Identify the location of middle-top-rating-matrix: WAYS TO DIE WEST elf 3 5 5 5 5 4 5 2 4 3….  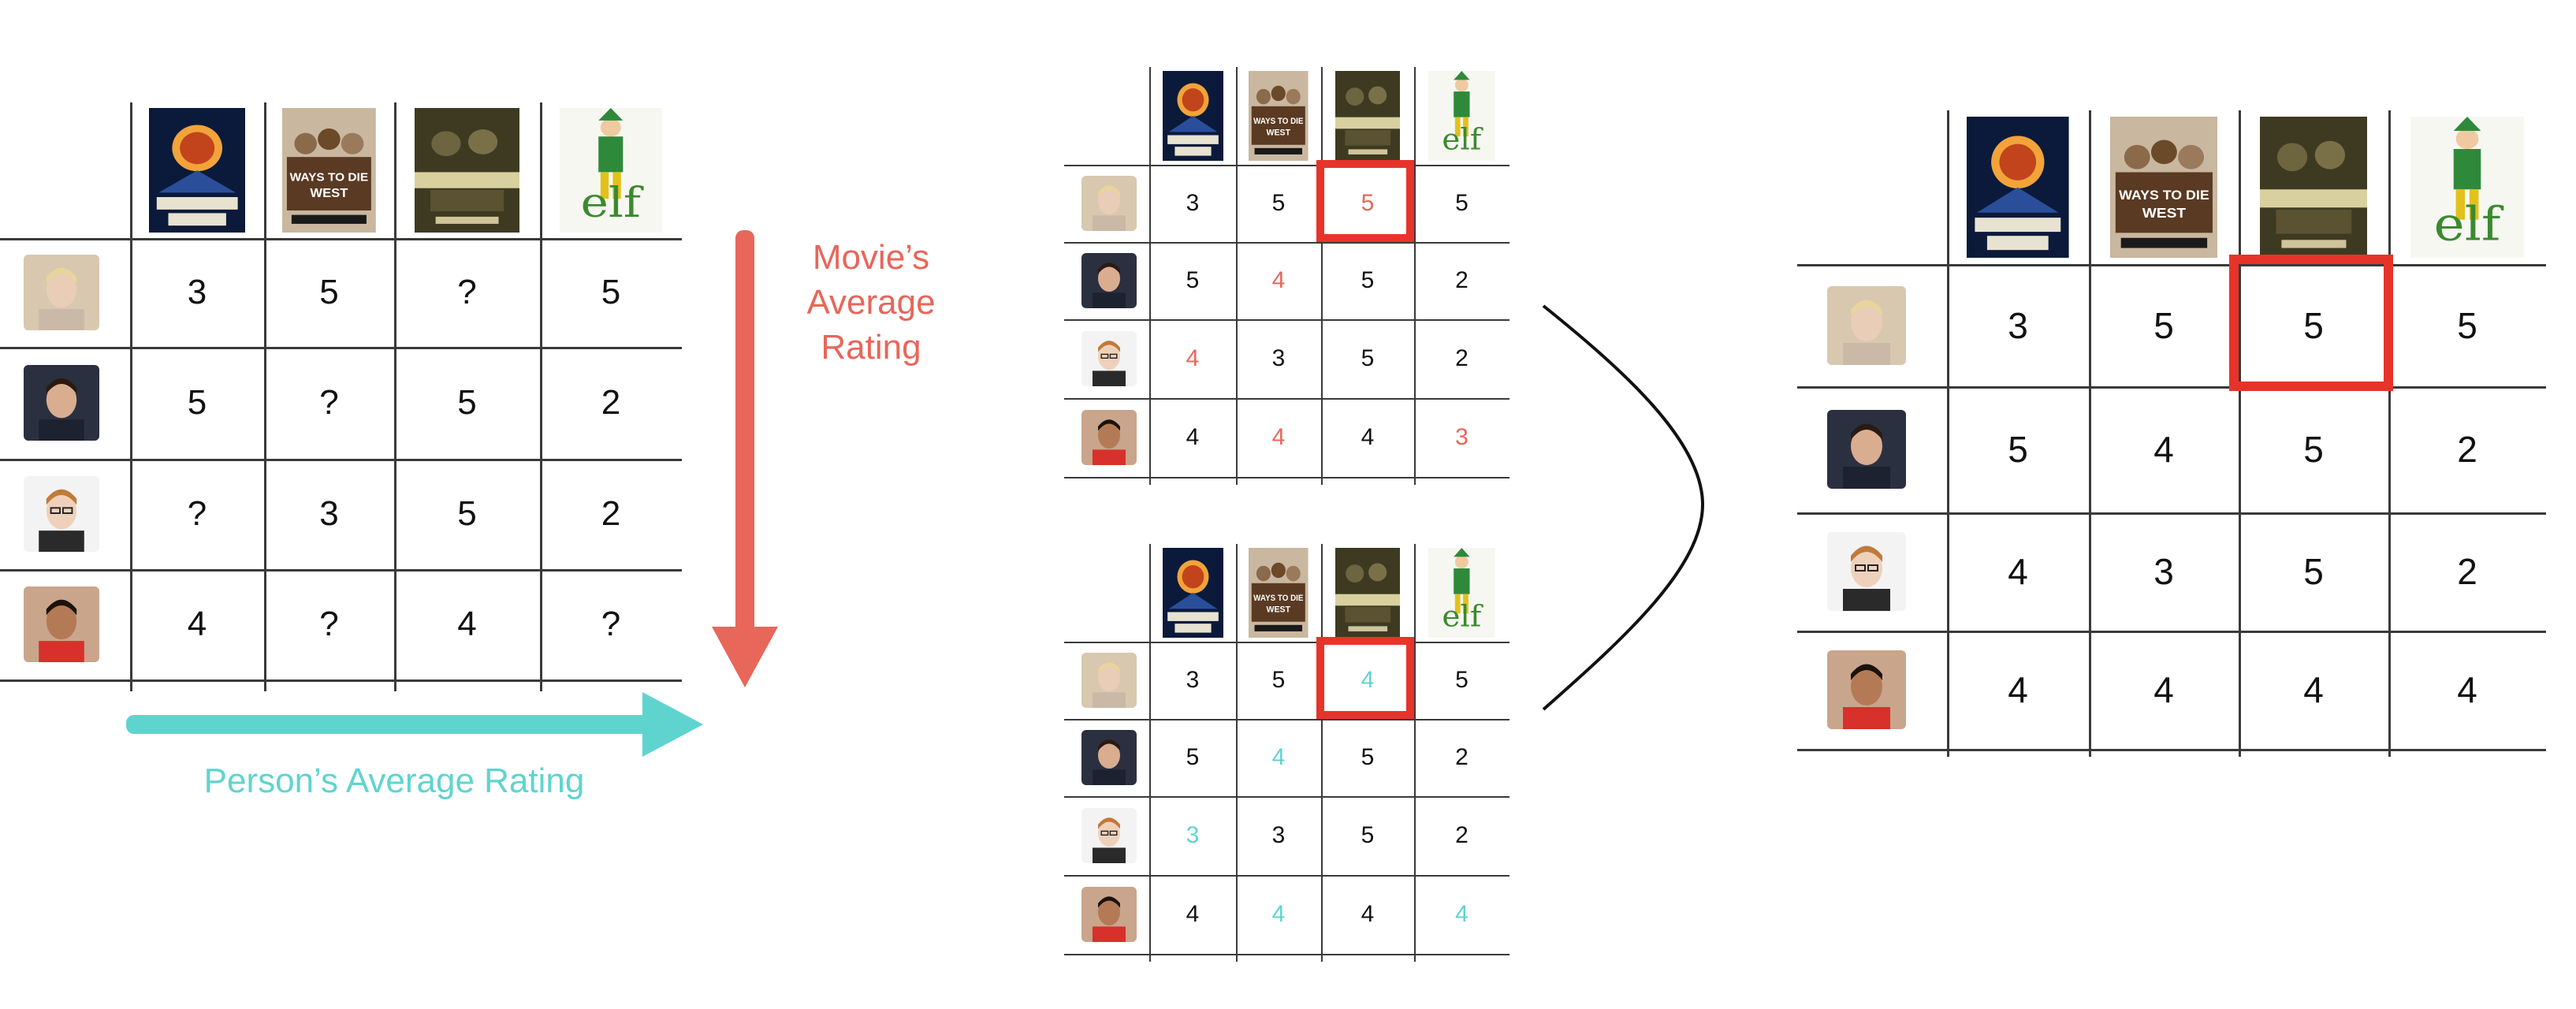
(1292, 272).